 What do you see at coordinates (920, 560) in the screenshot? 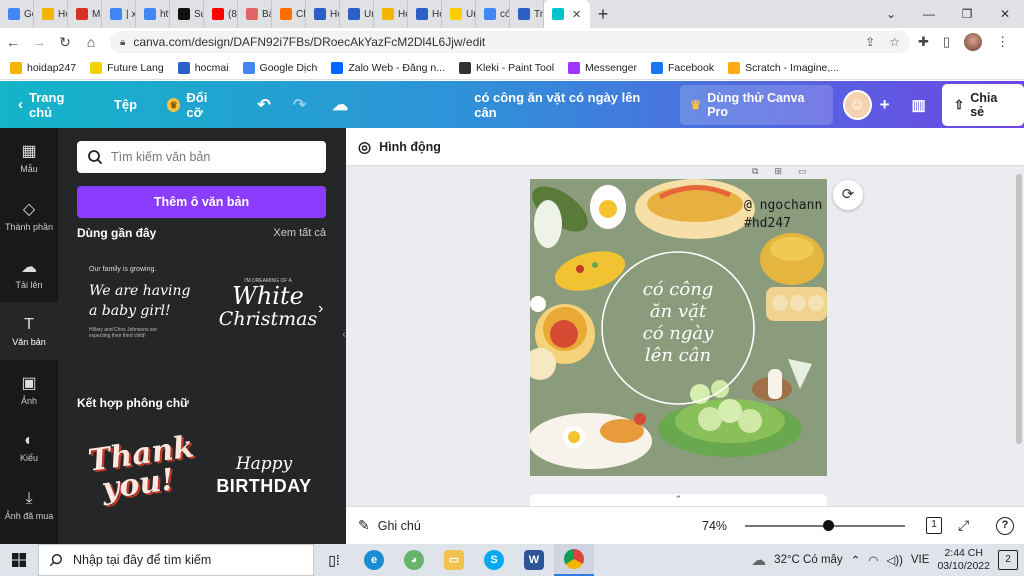
I see `language-indicator: VIE` at bounding box center [920, 560].